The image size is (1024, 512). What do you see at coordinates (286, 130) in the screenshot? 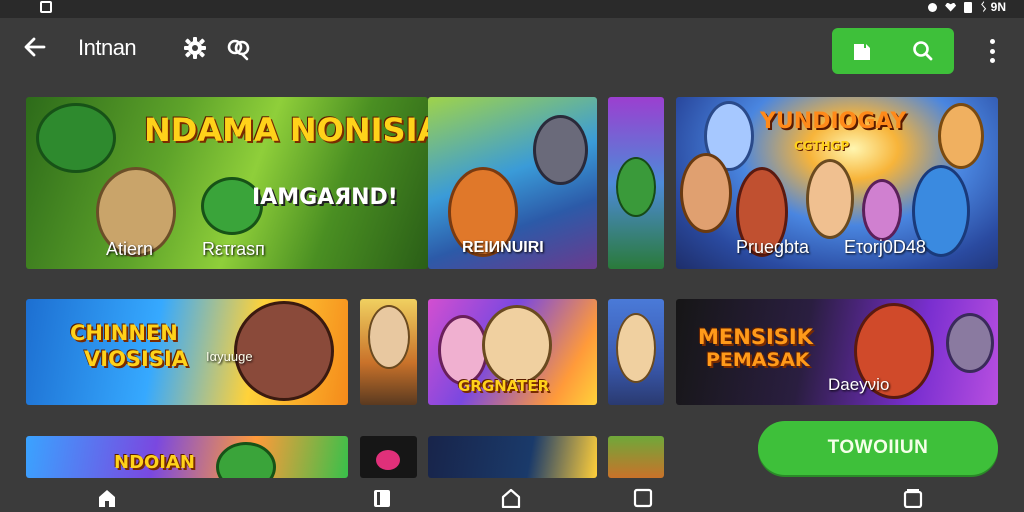
I see `tile-title: NDAMA NONISIA` at bounding box center [286, 130].